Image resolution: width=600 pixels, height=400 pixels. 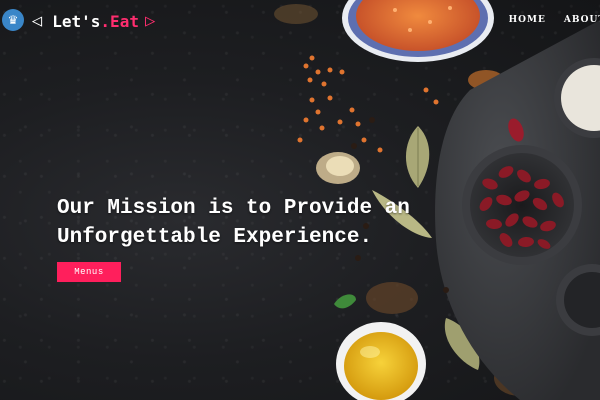 I want to click on nav-links: HOME ABOUT, so click(x=554, y=20).